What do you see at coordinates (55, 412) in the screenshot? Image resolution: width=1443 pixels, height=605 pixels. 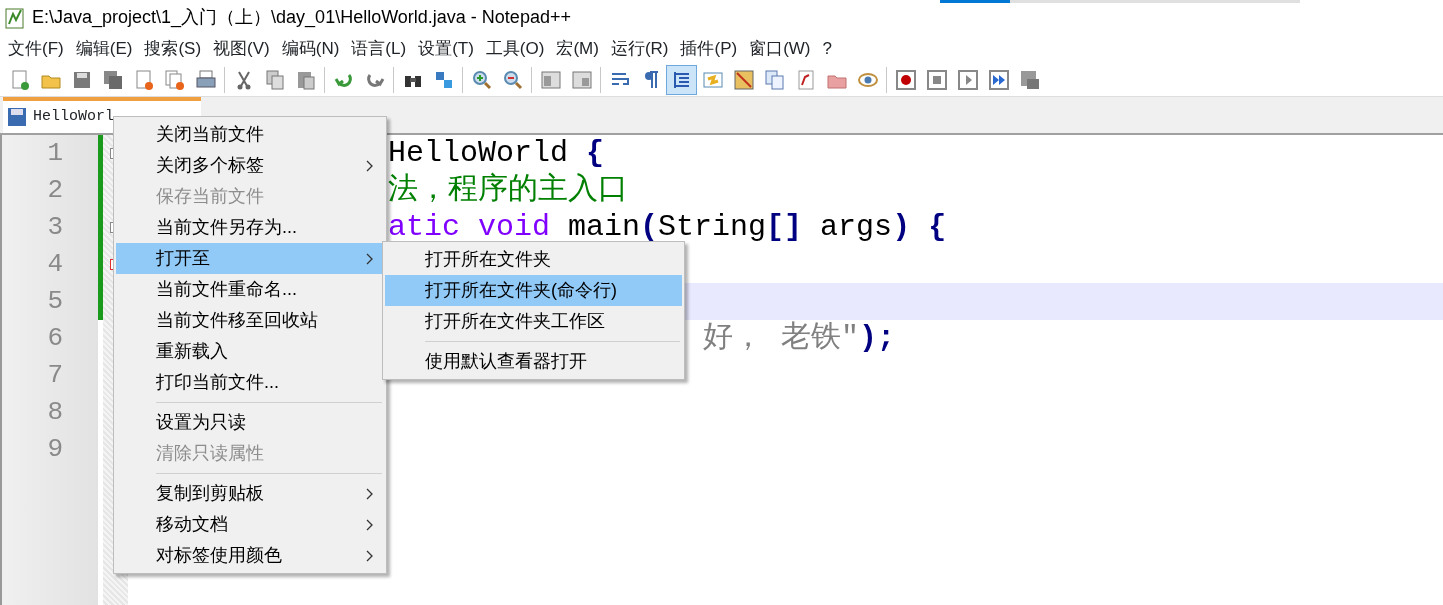 I see `line-number: 8` at bounding box center [55, 412].